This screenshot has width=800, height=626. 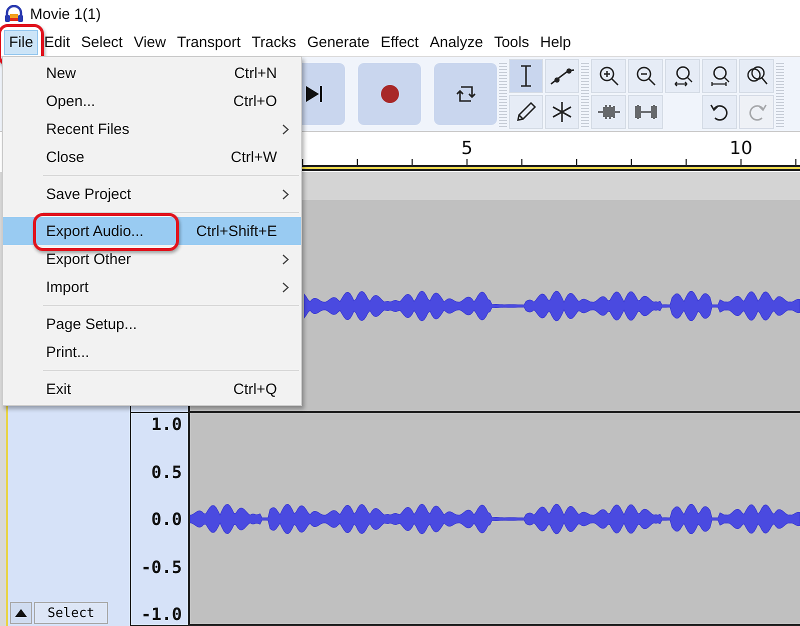 What do you see at coordinates (65, 14) in the screenshot?
I see `window-title: Movie 1(1)` at bounding box center [65, 14].